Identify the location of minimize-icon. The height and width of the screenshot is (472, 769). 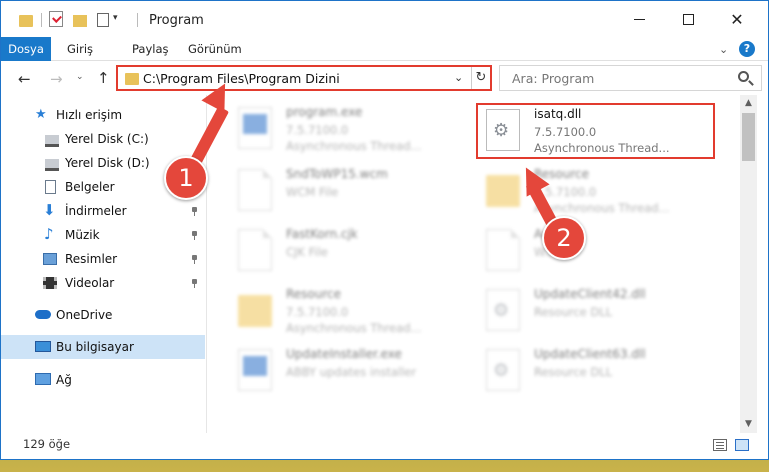
(639, 19).